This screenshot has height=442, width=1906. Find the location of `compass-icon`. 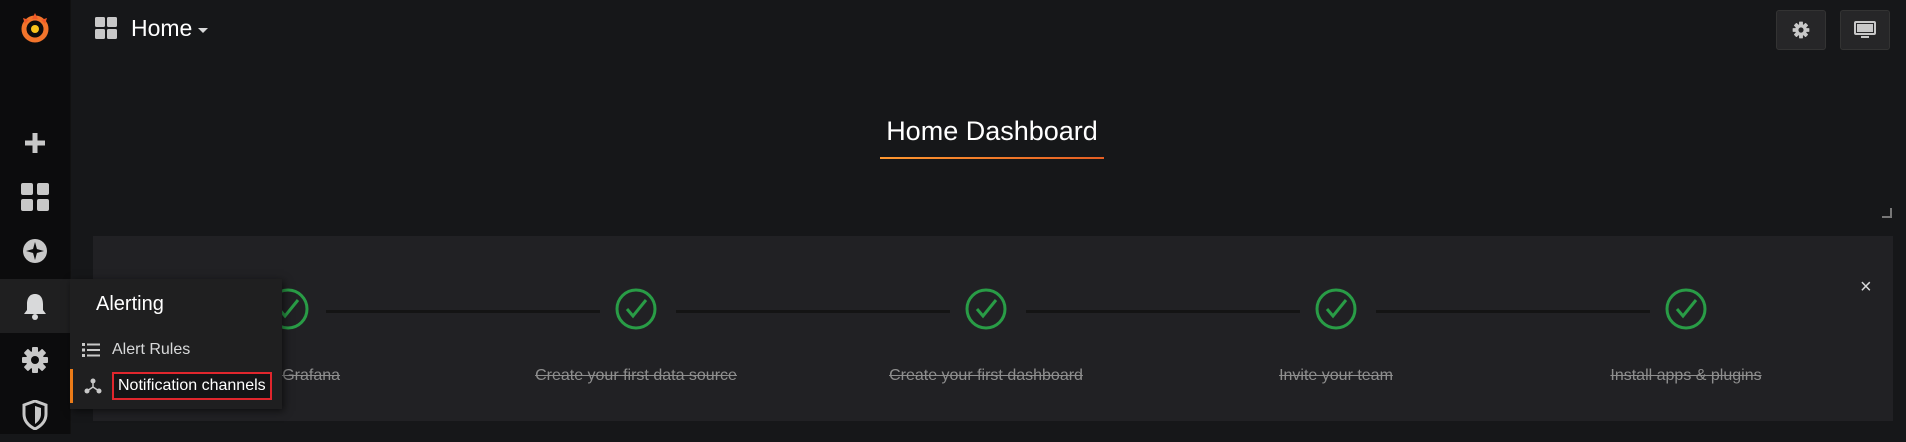

compass-icon is located at coordinates (35, 251).